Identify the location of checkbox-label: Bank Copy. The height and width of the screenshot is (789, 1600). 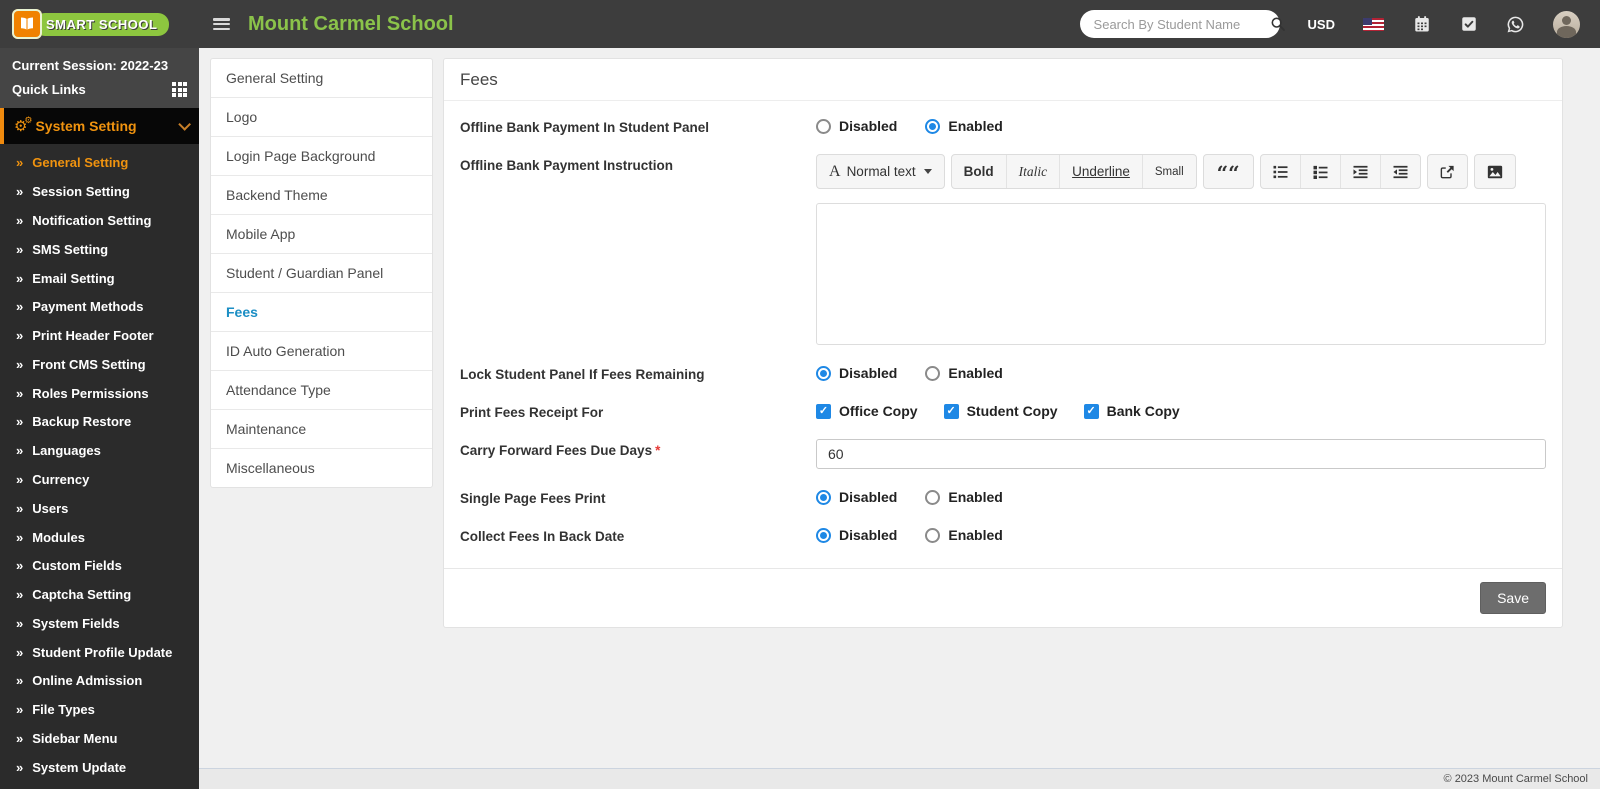
(1143, 411).